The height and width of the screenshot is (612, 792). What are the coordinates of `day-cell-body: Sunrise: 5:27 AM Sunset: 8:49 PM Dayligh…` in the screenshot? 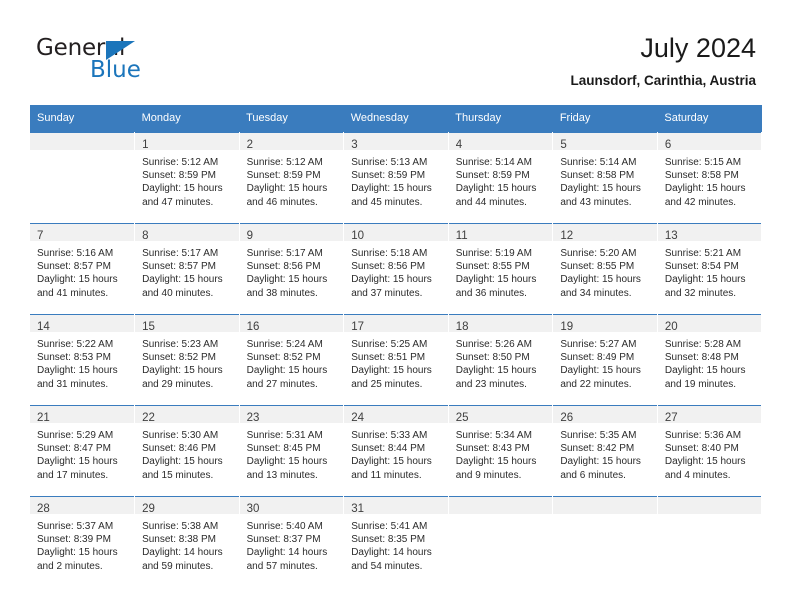 It's located at (605, 361).